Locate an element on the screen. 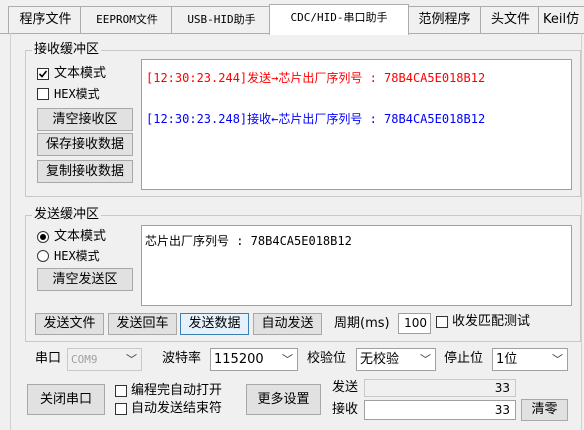 This screenshot has width=584, height=430. auto-open-label: 编程完自动打开 is located at coordinates (177, 390).